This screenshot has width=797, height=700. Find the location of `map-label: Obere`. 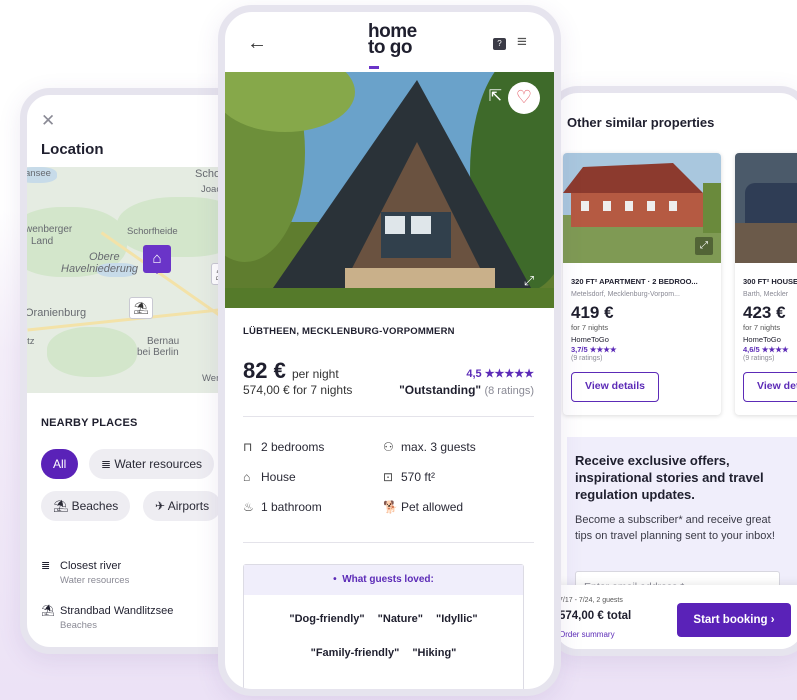

map-label: Obere is located at coordinates (104, 257).